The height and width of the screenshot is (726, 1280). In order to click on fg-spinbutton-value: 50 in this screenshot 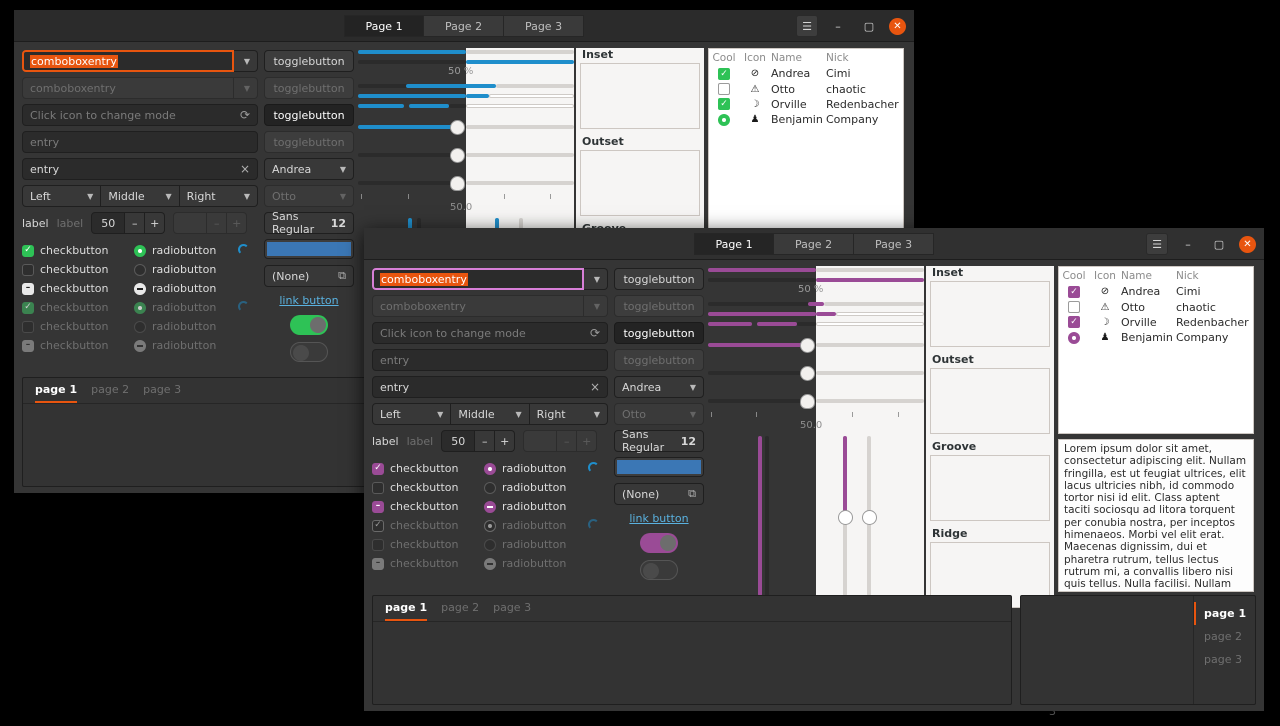, I will do `click(458, 441)`.